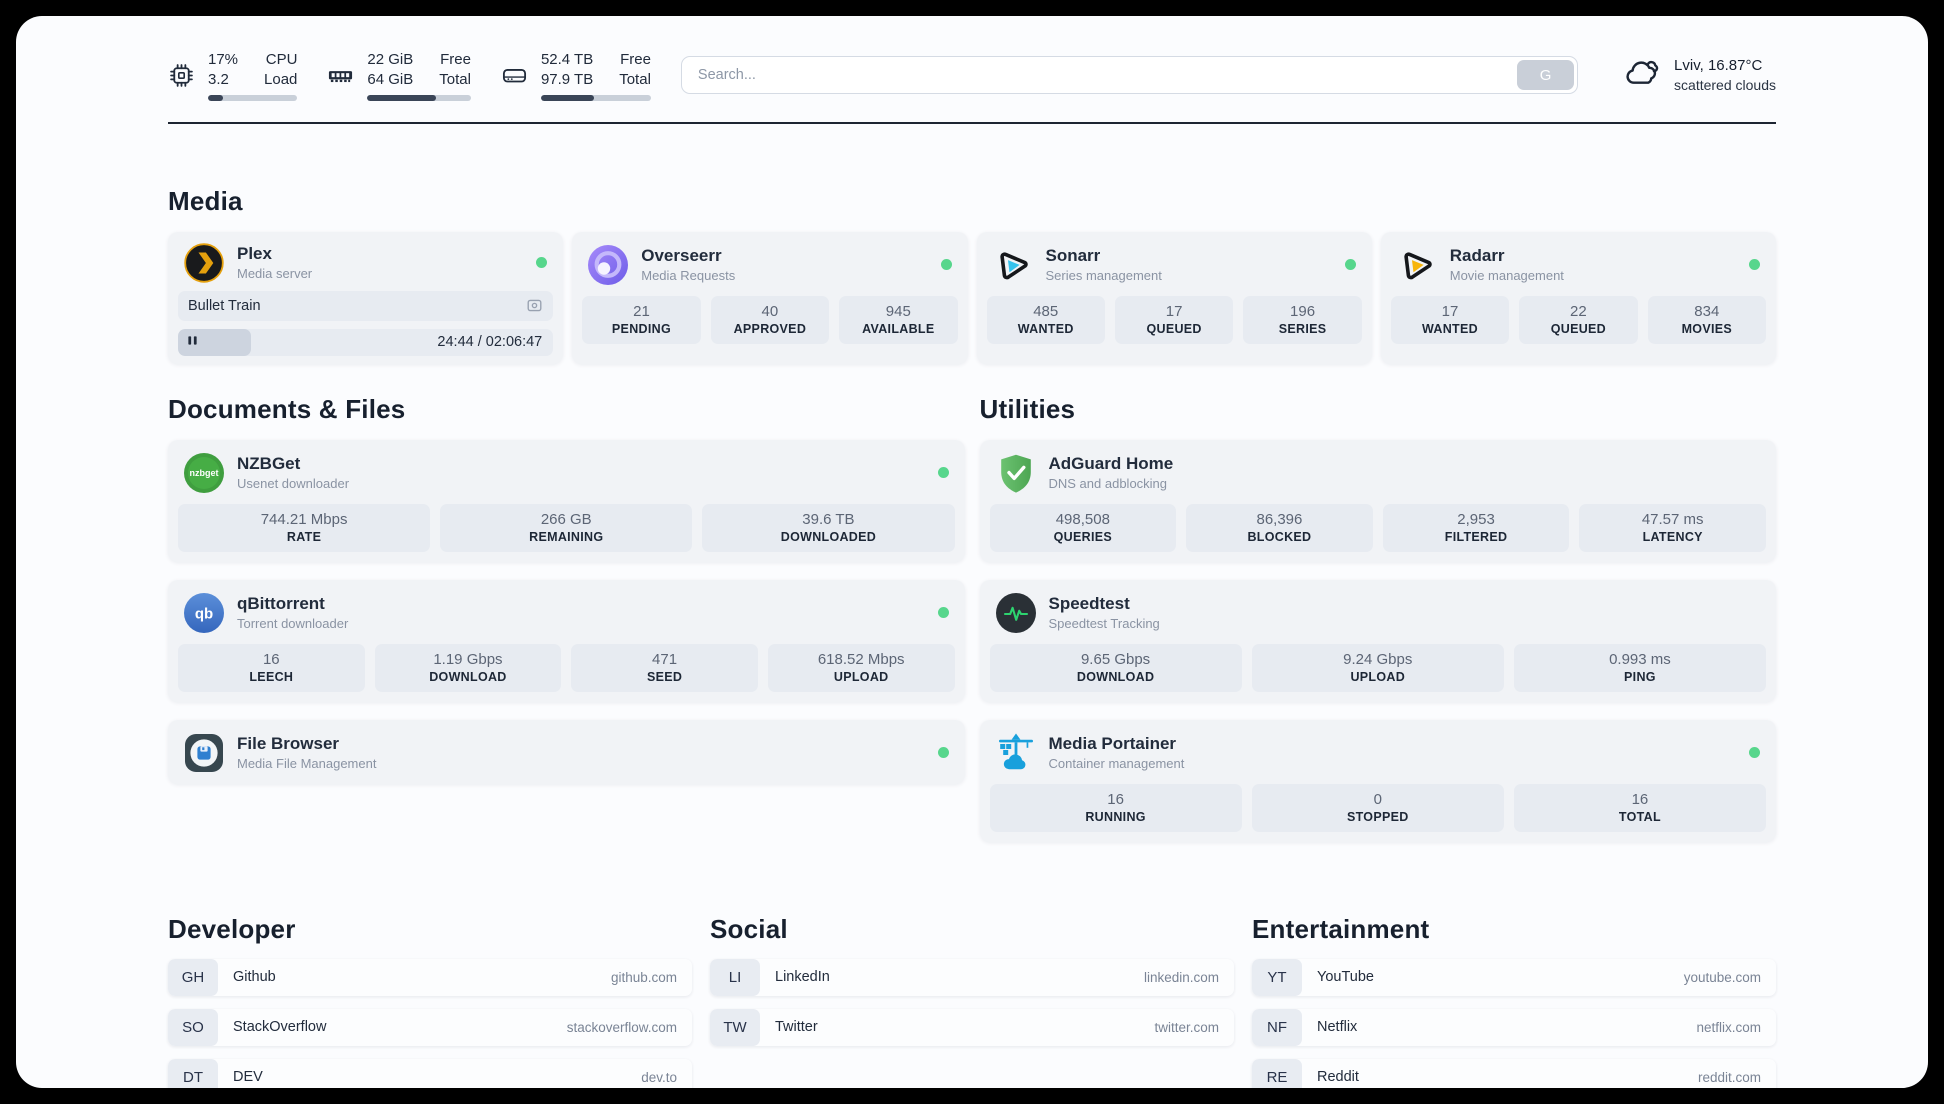  What do you see at coordinates (1108, 484) in the screenshot?
I see `service-subtitle: DNS and adblocking` at bounding box center [1108, 484].